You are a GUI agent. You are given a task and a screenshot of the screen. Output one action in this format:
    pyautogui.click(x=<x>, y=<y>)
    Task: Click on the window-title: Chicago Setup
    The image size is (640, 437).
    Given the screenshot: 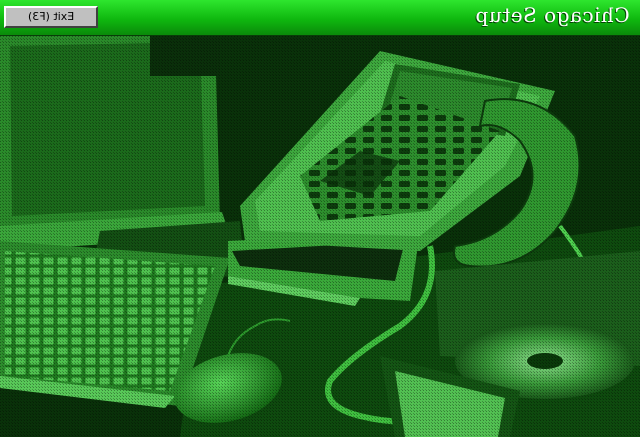 What is the action you would take?
    pyautogui.click(x=552, y=15)
    